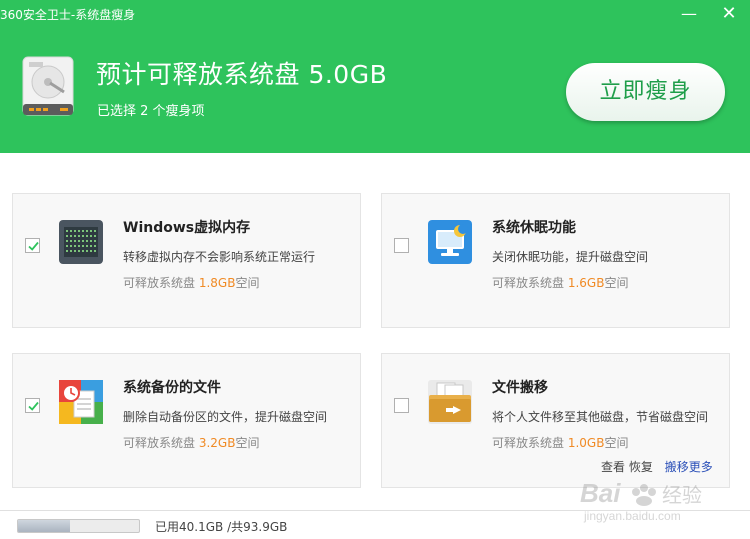 The image size is (750, 539). I want to click on minimize-button: —, so click(689, 14).